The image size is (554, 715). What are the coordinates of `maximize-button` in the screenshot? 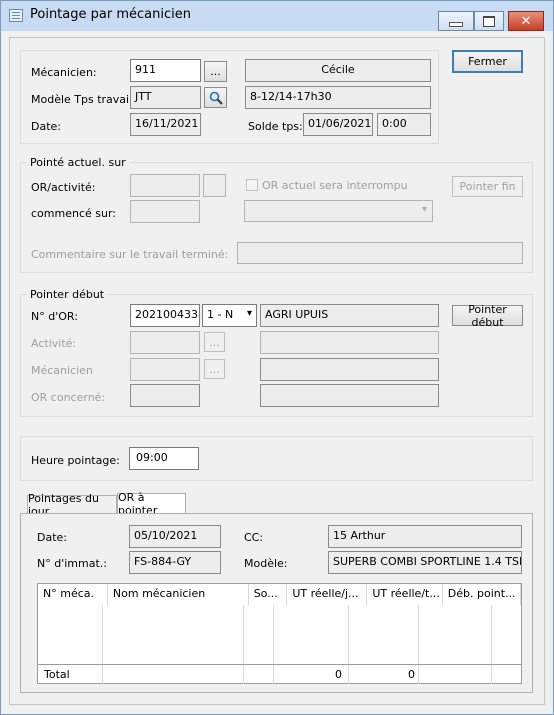 It's located at (489, 21).